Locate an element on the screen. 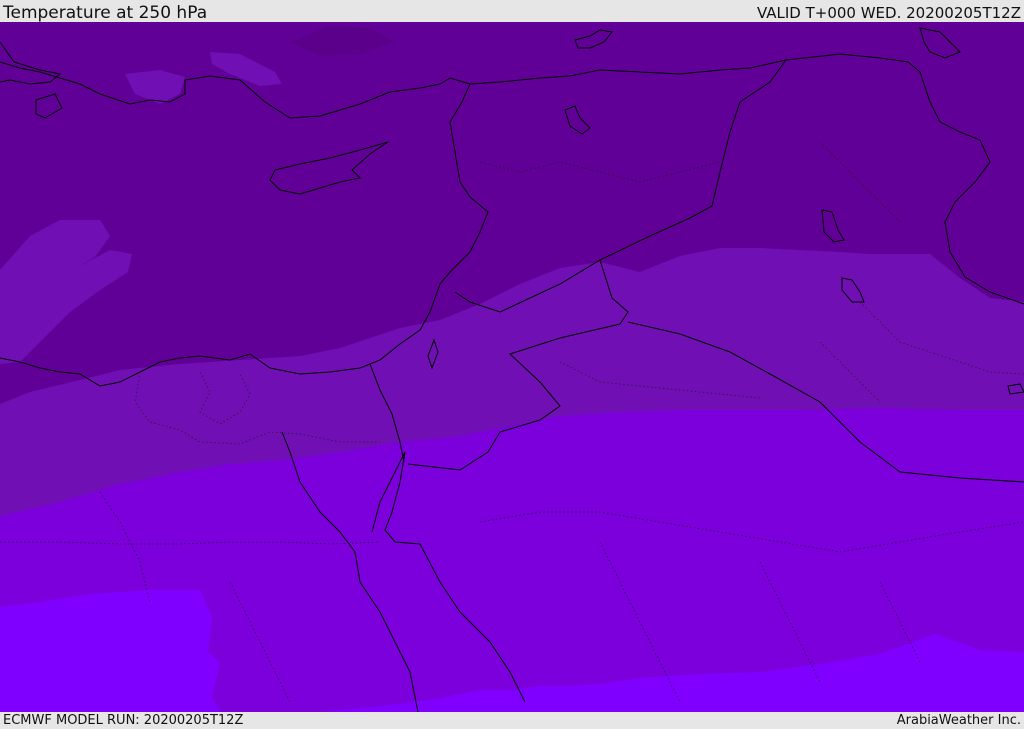 This screenshot has width=1024, height=729. chart-title: Temperature at 250 hPa is located at coordinates (105, 13).